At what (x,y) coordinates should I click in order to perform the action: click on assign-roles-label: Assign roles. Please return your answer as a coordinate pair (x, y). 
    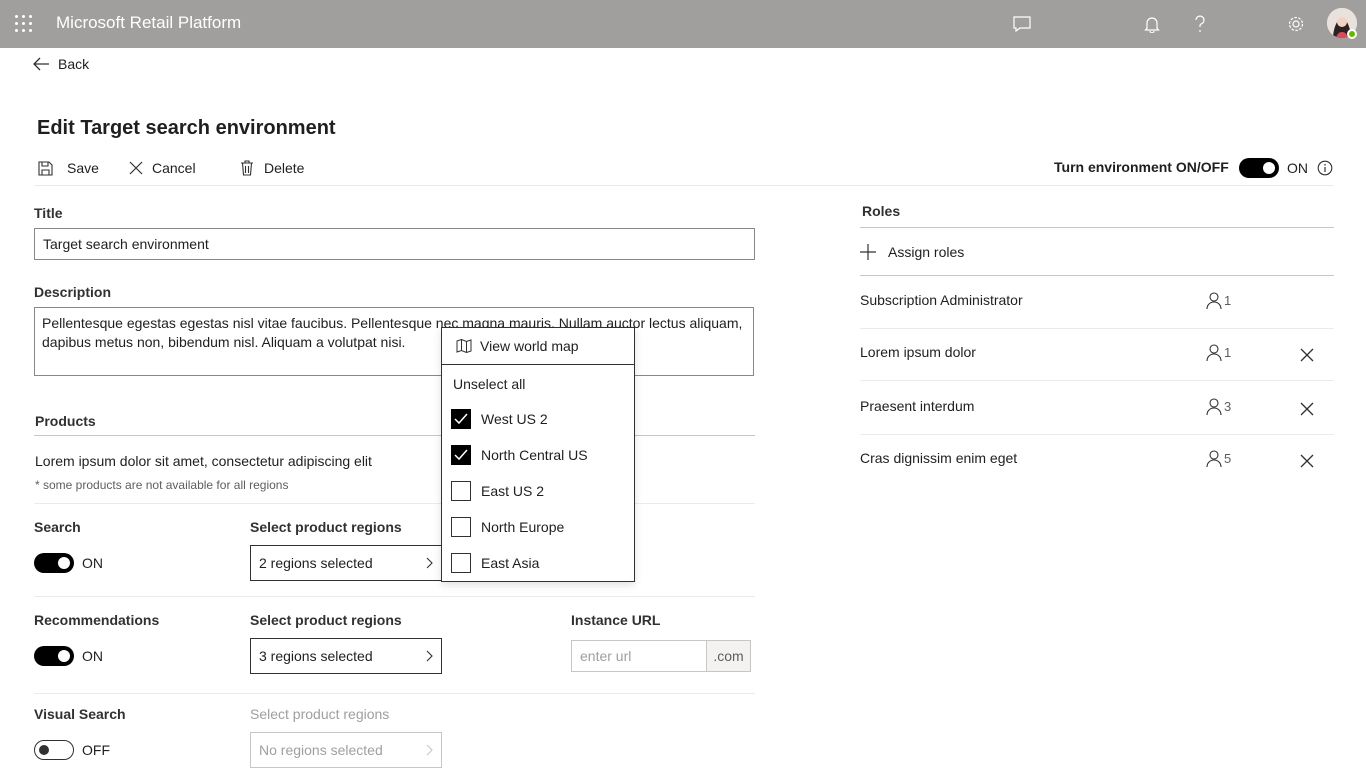
    Looking at the image, I should click on (926, 252).